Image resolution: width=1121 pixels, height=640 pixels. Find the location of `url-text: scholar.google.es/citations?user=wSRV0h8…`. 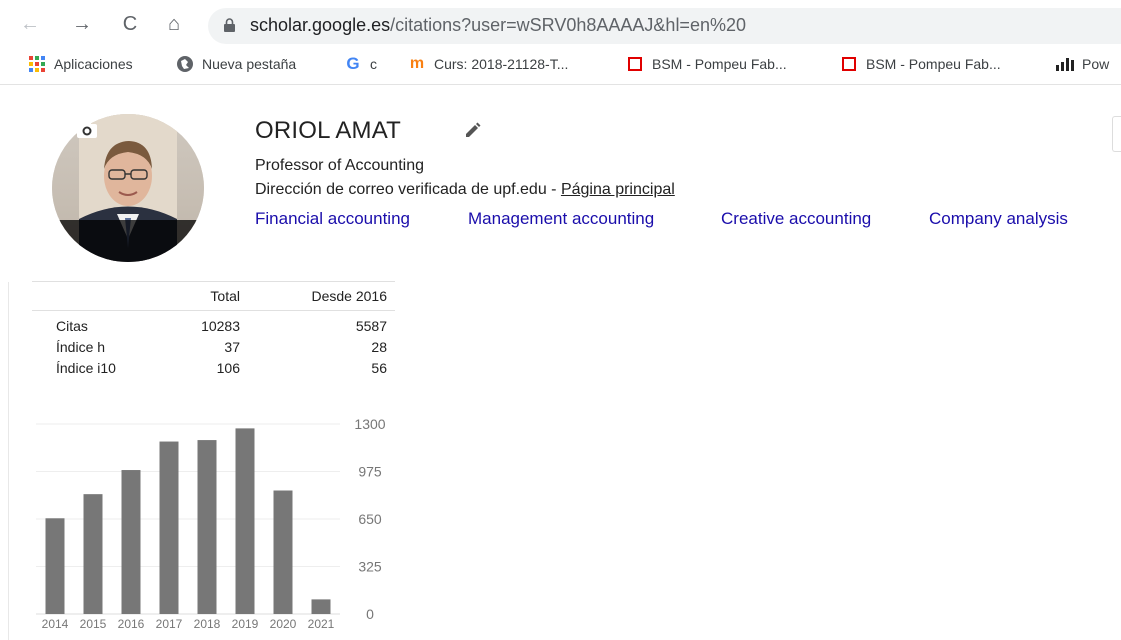

url-text: scholar.google.es/citations?user=wSRV0h8… is located at coordinates (498, 25).